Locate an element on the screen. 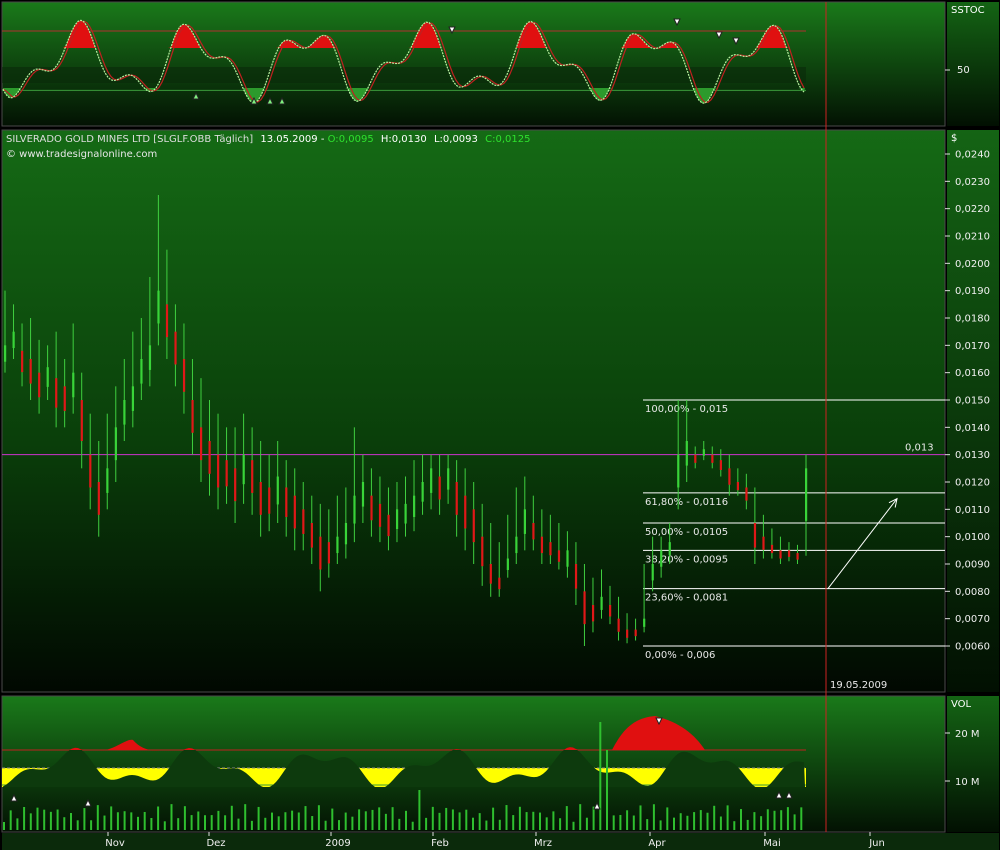 Image resolution: width=1000 pixels, height=850 pixels. stoch-mid-zone is located at coordinates (404, 75).